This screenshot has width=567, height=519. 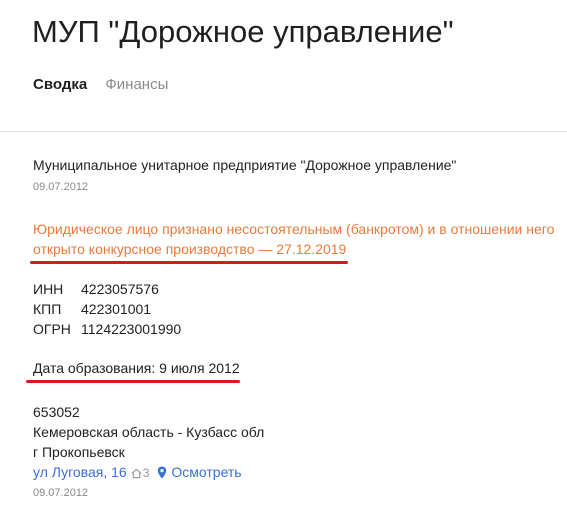 What do you see at coordinates (52, 329) in the screenshot?
I see `identifier-label: ОГРН` at bounding box center [52, 329].